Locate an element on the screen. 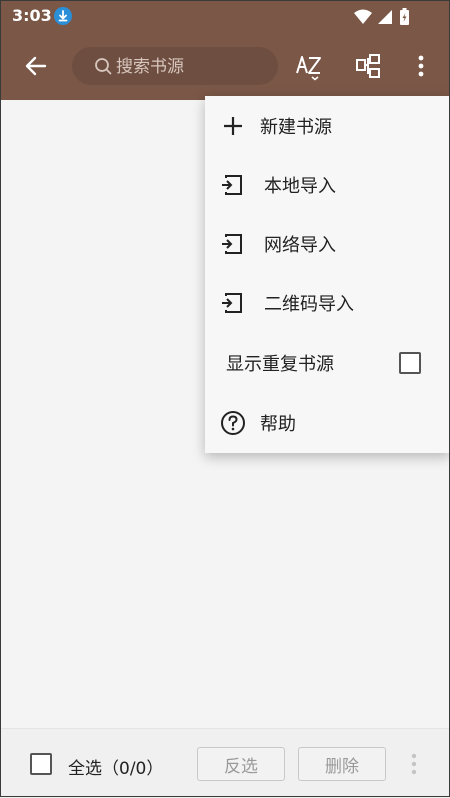 This screenshot has height=798, width=450. menu-item-label: 本地导入 is located at coordinates (300, 186).